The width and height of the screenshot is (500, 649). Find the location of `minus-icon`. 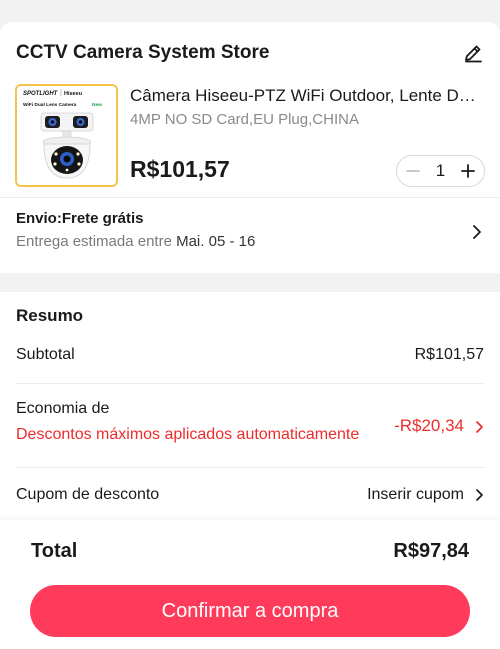

minus-icon is located at coordinates (413, 171).